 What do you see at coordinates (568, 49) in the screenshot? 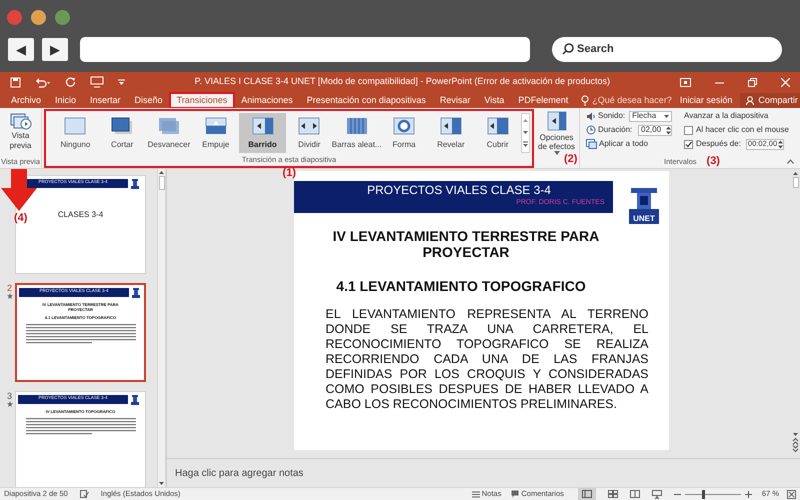
I see `search-icon` at bounding box center [568, 49].